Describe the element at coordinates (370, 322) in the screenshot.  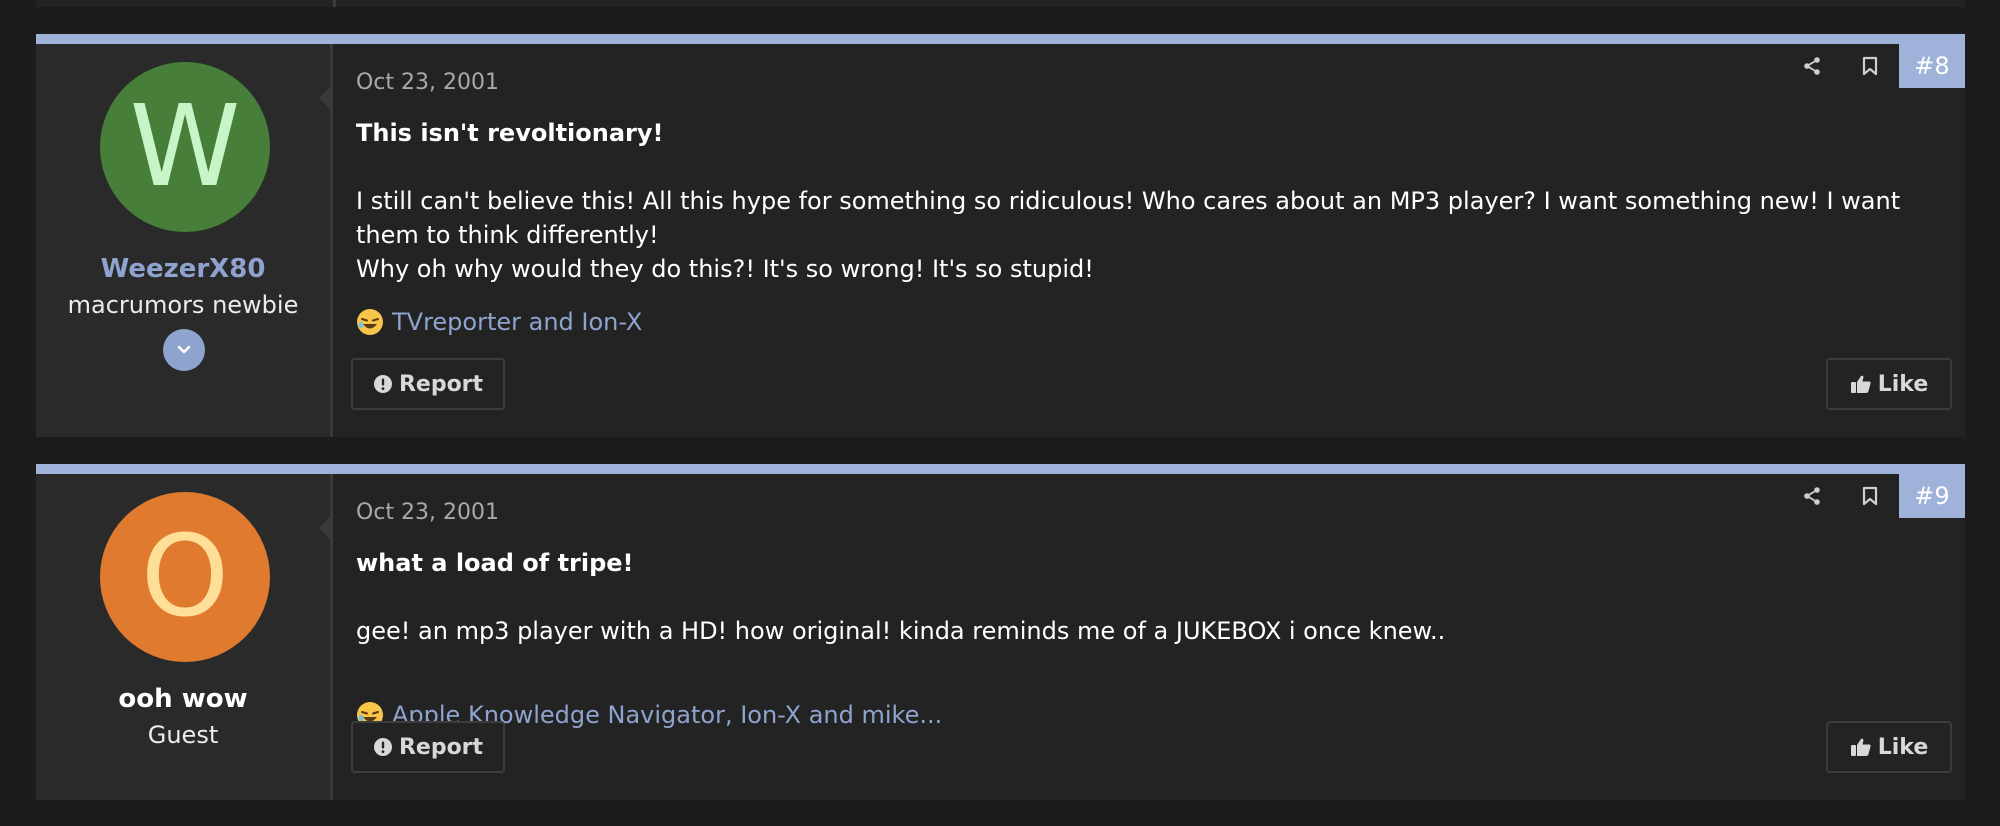
I see `laughing-emoji-icon` at that location.